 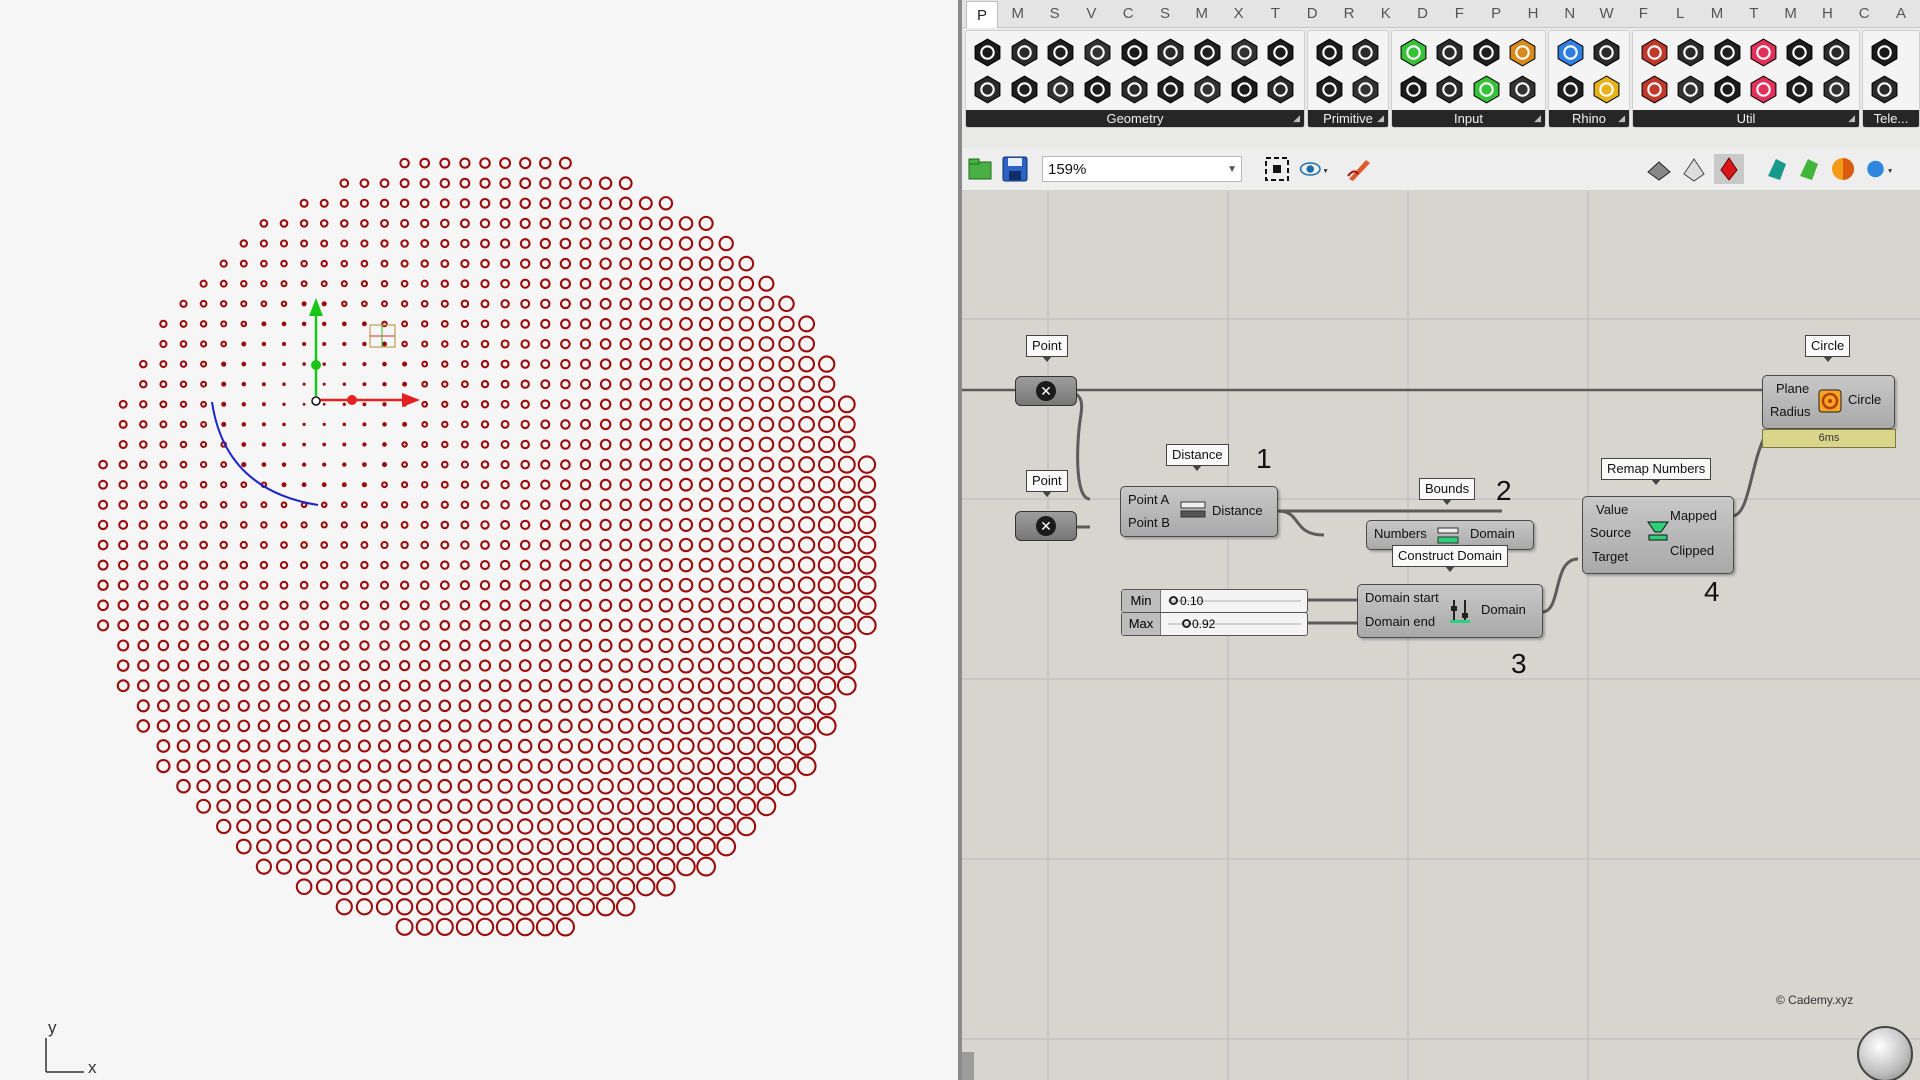 I want to click on circle-component: Plane Radius Circle, so click(x=1828, y=402).